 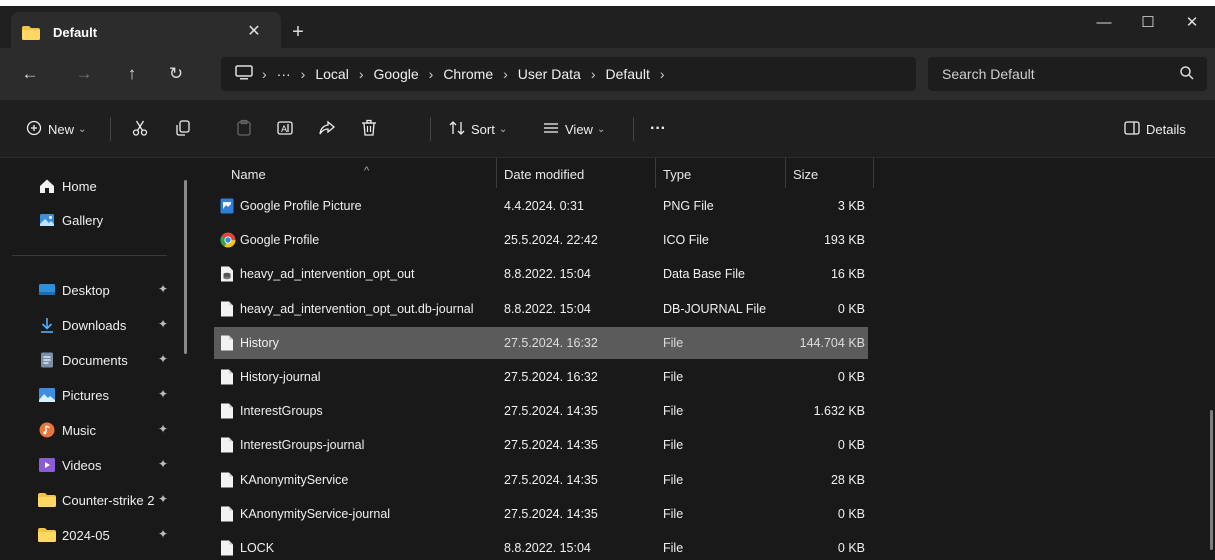 I want to click on plus-circle-icon, so click(x=34, y=129).